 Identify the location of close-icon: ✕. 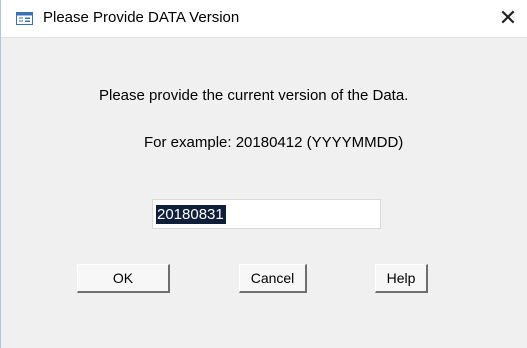
(508, 18).